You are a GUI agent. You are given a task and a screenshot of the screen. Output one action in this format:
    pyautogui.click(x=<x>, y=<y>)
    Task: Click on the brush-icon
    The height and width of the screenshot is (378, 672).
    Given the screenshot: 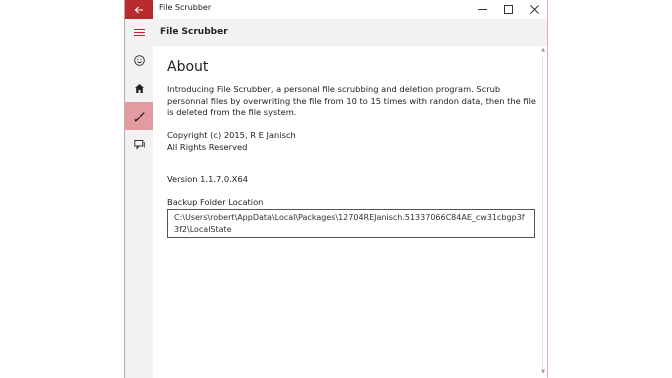 What is the action you would take?
    pyautogui.click(x=139, y=116)
    